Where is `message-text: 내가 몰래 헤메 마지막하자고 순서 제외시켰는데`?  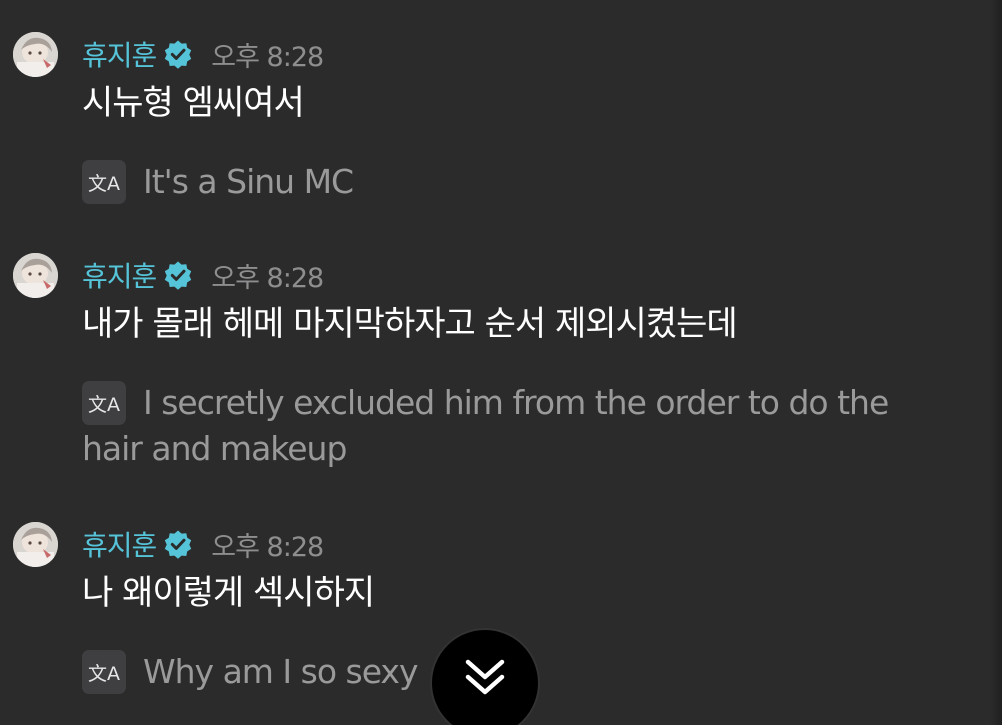
message-text: 내가 몰래 헤메 마지막하자고 순서 제외시켰는데 is located at coordinates (410, 324).